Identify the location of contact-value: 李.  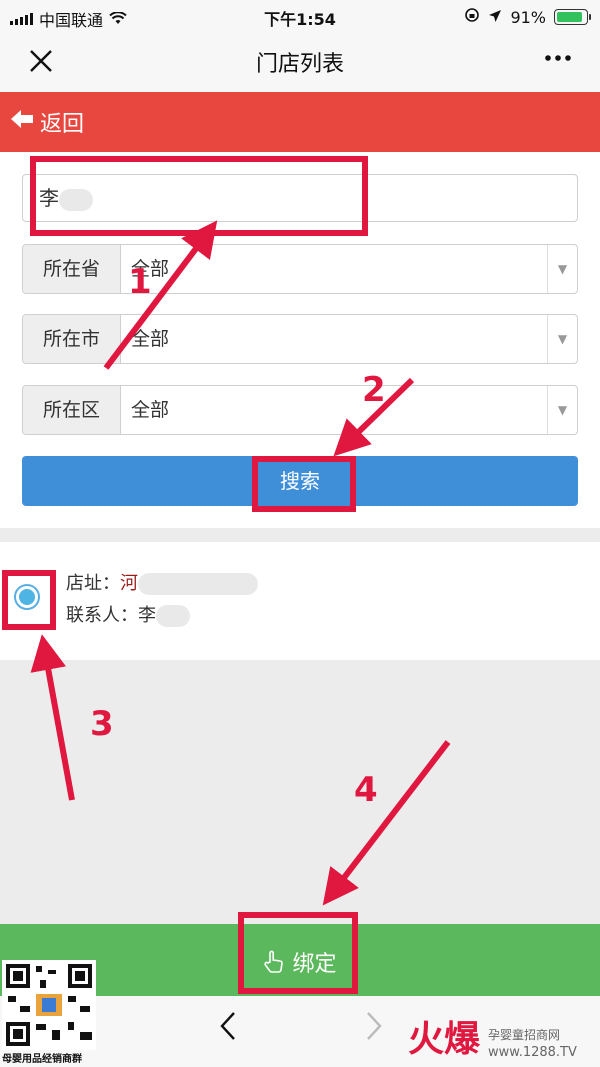
(147, 615).